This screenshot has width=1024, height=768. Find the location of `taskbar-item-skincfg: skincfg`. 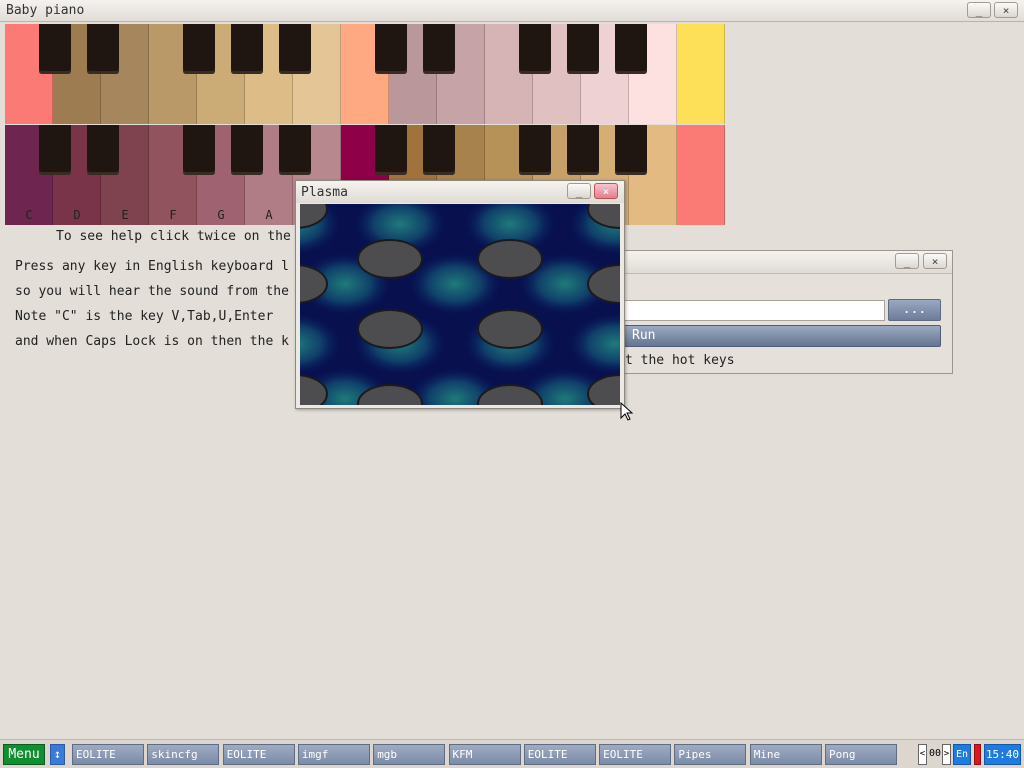

taskbar-item-skincfg: skincfg is located at coordinates (183, 754).